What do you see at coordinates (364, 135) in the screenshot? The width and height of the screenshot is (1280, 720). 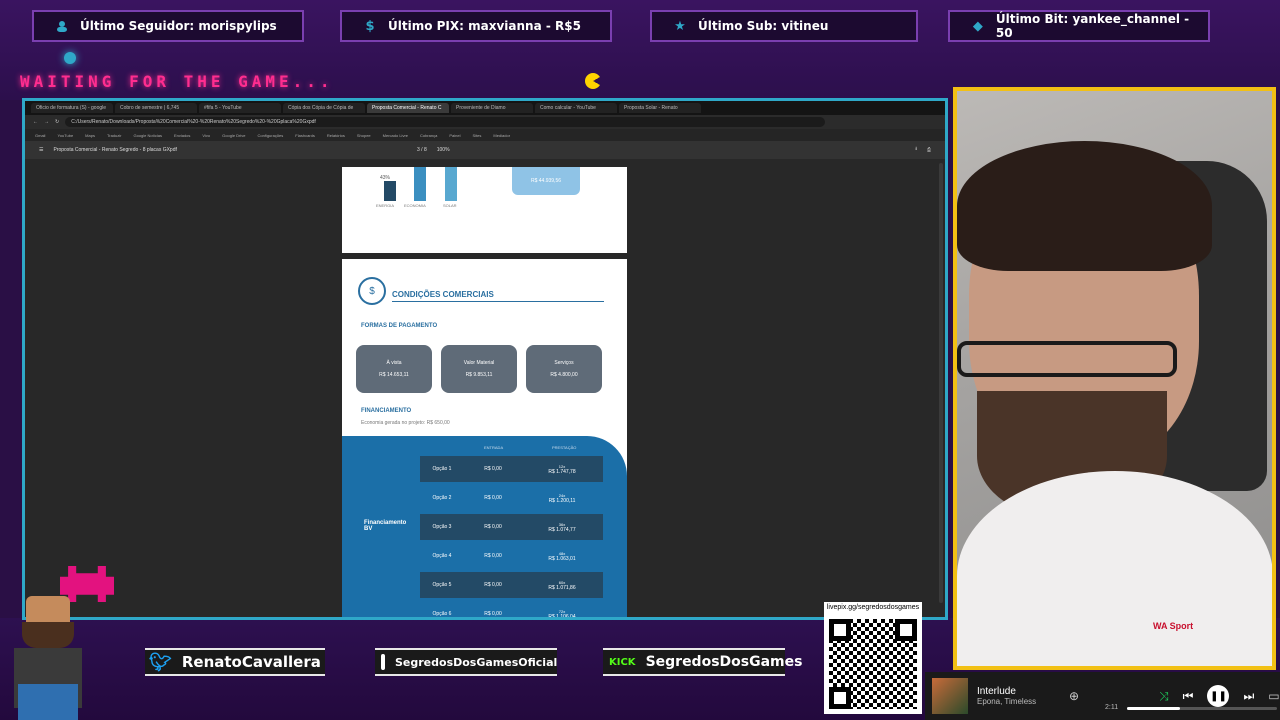 I see `bookmark-item: Shopee` at bounding box center [364, 135].